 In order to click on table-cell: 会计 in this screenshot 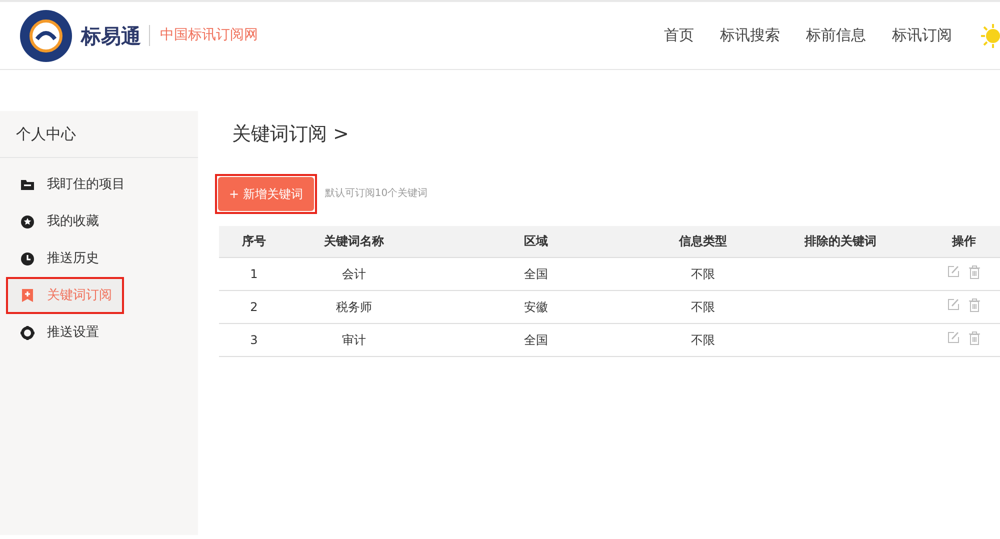, I will do `click(354, 274)`.